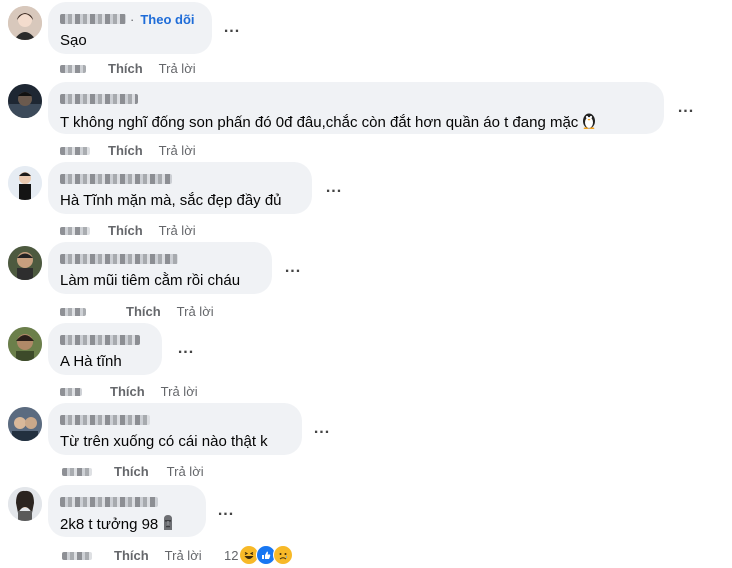  I want to click on comment-bubble: · Theo dõi Sạo, so click(130, 28).